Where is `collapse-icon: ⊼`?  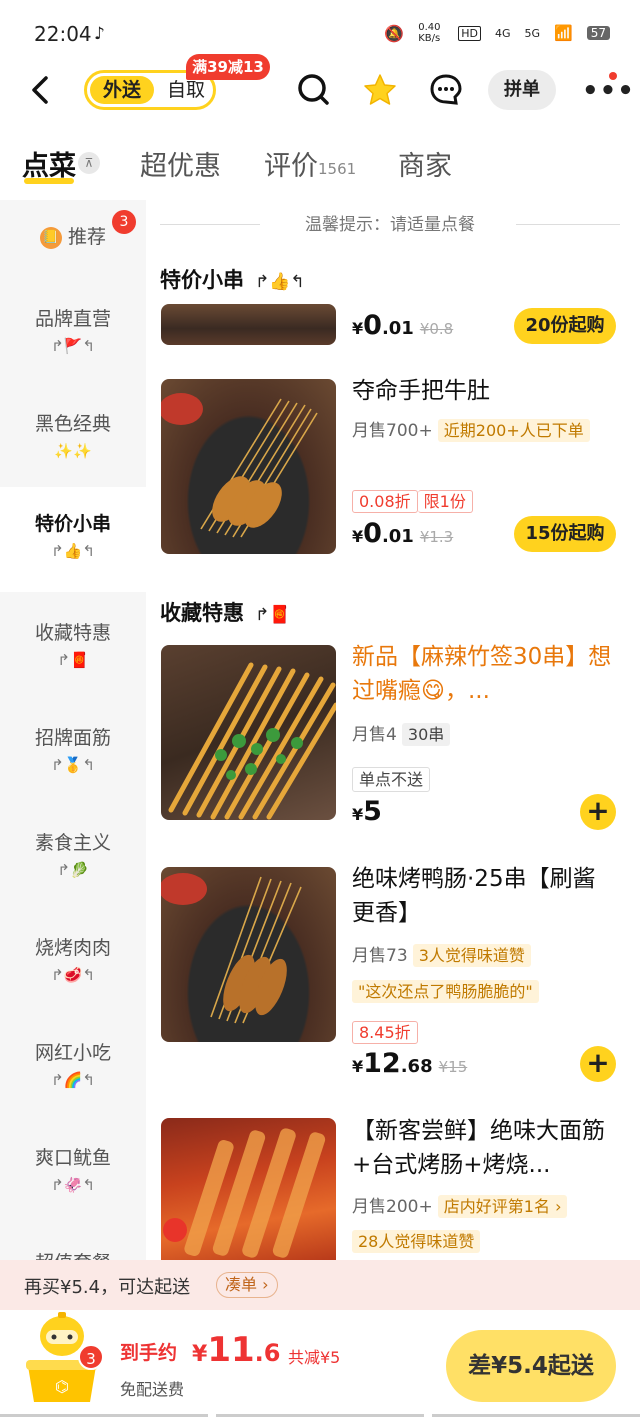
collapse-icon: ⊼ is located at coordinates (89, 163).